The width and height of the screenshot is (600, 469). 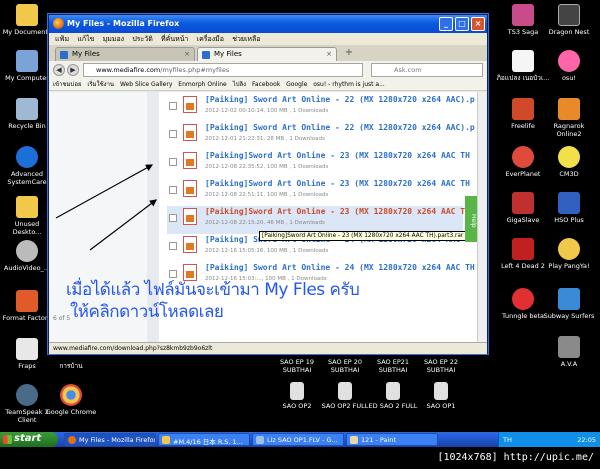 What do you see at coordinates (62, 39) in the screenshot?
I see `menu-file: แฟ้ม` at bounding box center [62, 39].